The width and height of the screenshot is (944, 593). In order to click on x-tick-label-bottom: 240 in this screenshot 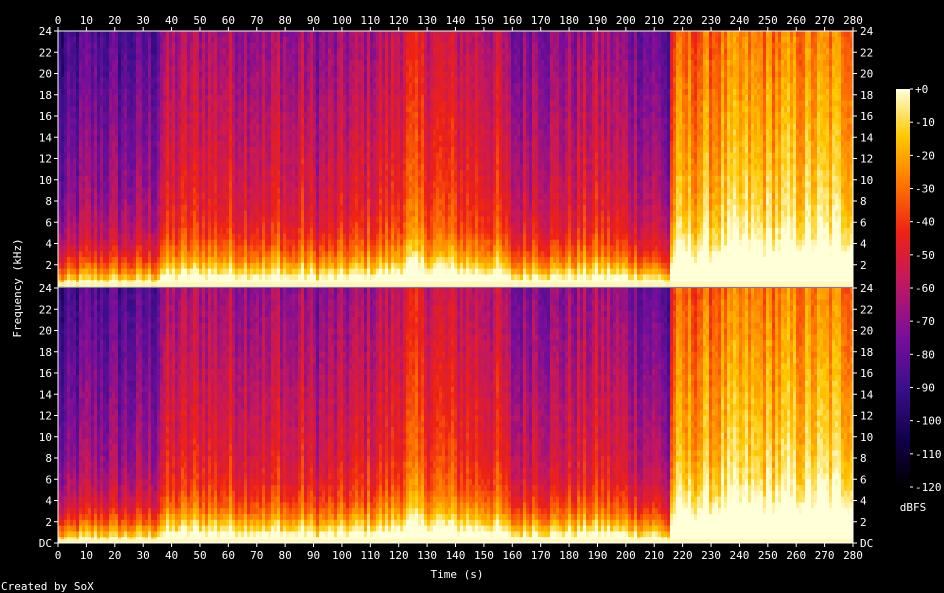, I will do `click(739, 555)`.